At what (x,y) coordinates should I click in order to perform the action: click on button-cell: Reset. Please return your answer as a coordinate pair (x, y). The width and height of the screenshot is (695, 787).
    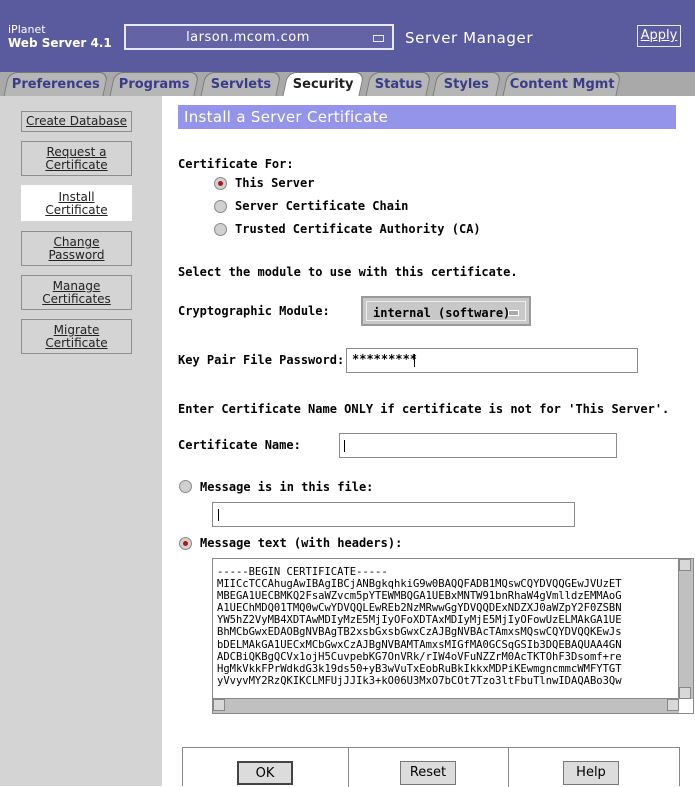
    Looking at the image, I should click on (429, 767).